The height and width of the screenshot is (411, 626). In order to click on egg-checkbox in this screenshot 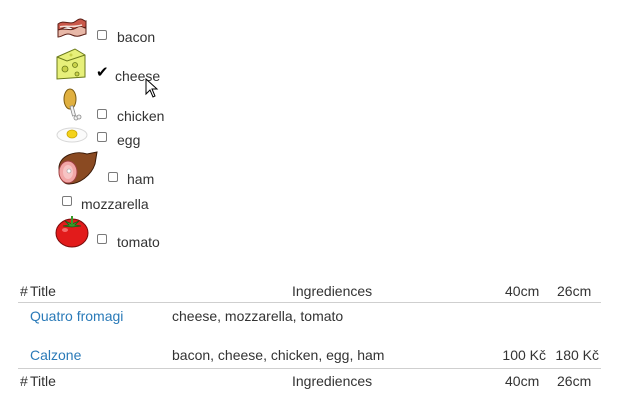, I will do `click(102, 137)`.